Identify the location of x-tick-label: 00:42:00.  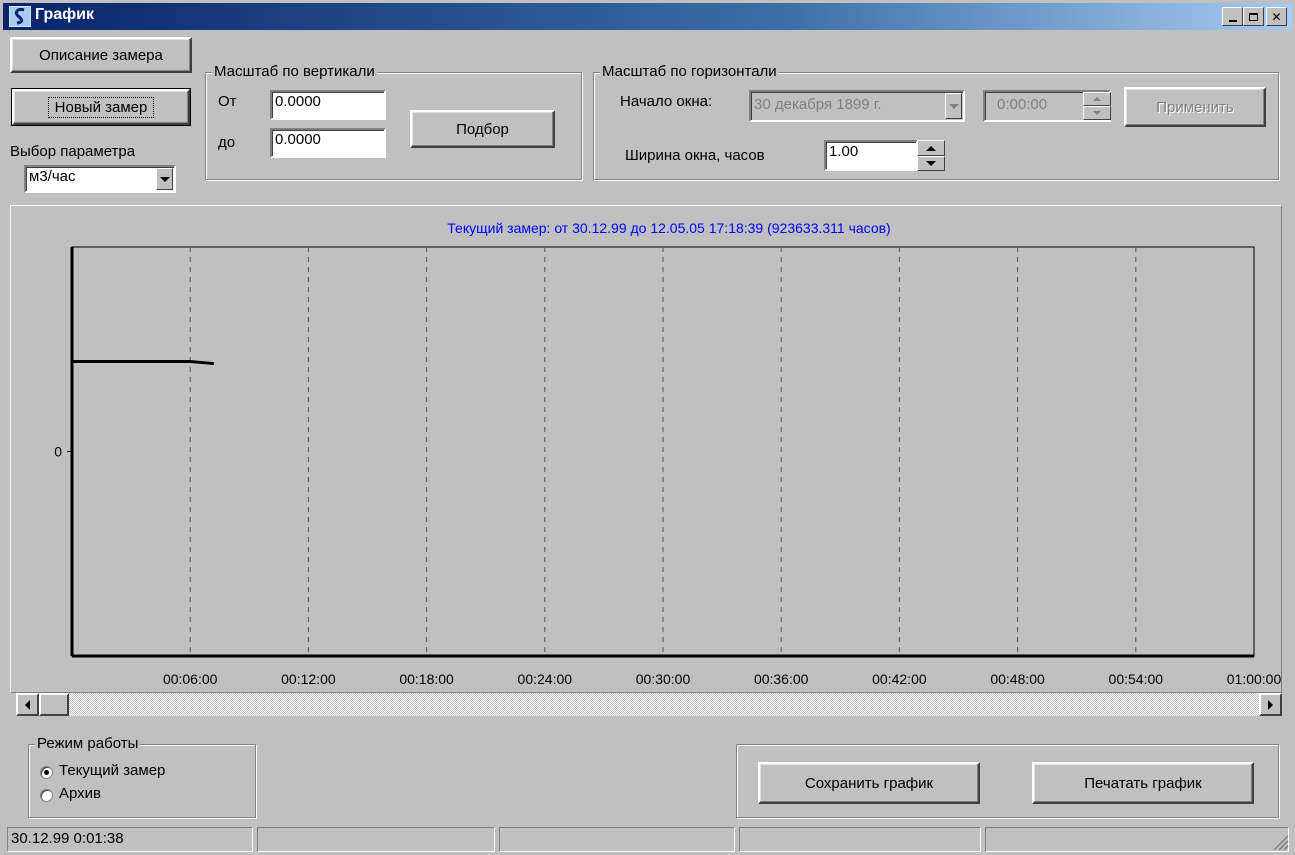
(899, 679).